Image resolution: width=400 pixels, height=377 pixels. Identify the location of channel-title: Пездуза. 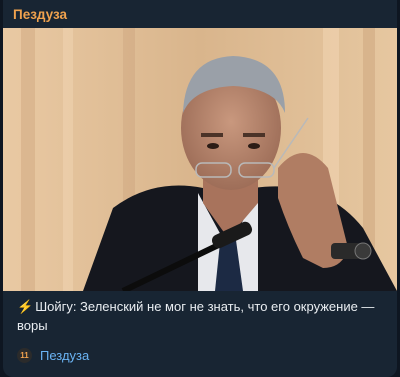
(40, 14).